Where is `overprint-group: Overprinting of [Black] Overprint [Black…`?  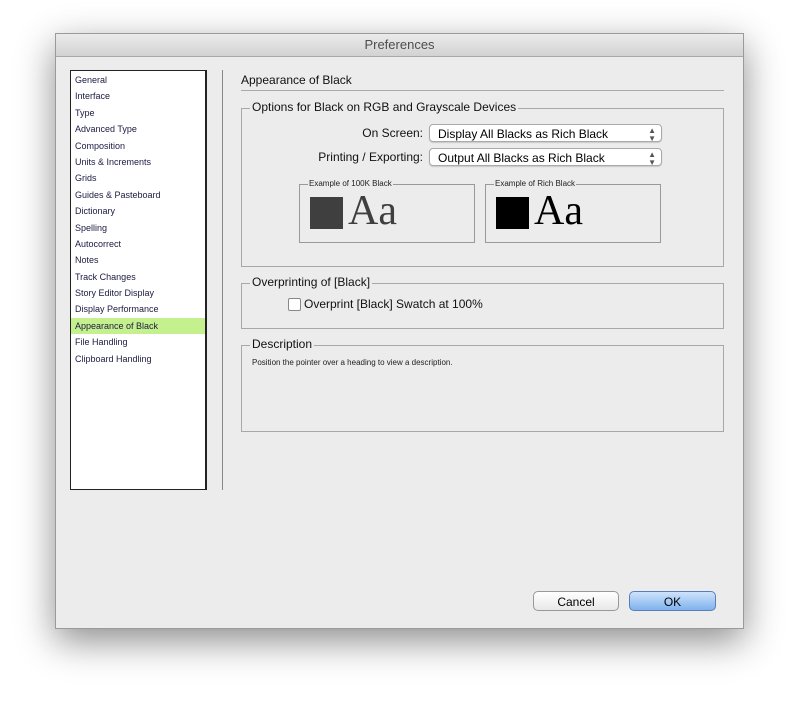 overprint-group: Overprinting of [Black] Overprint [Black… is located at coordinates (482, 302).